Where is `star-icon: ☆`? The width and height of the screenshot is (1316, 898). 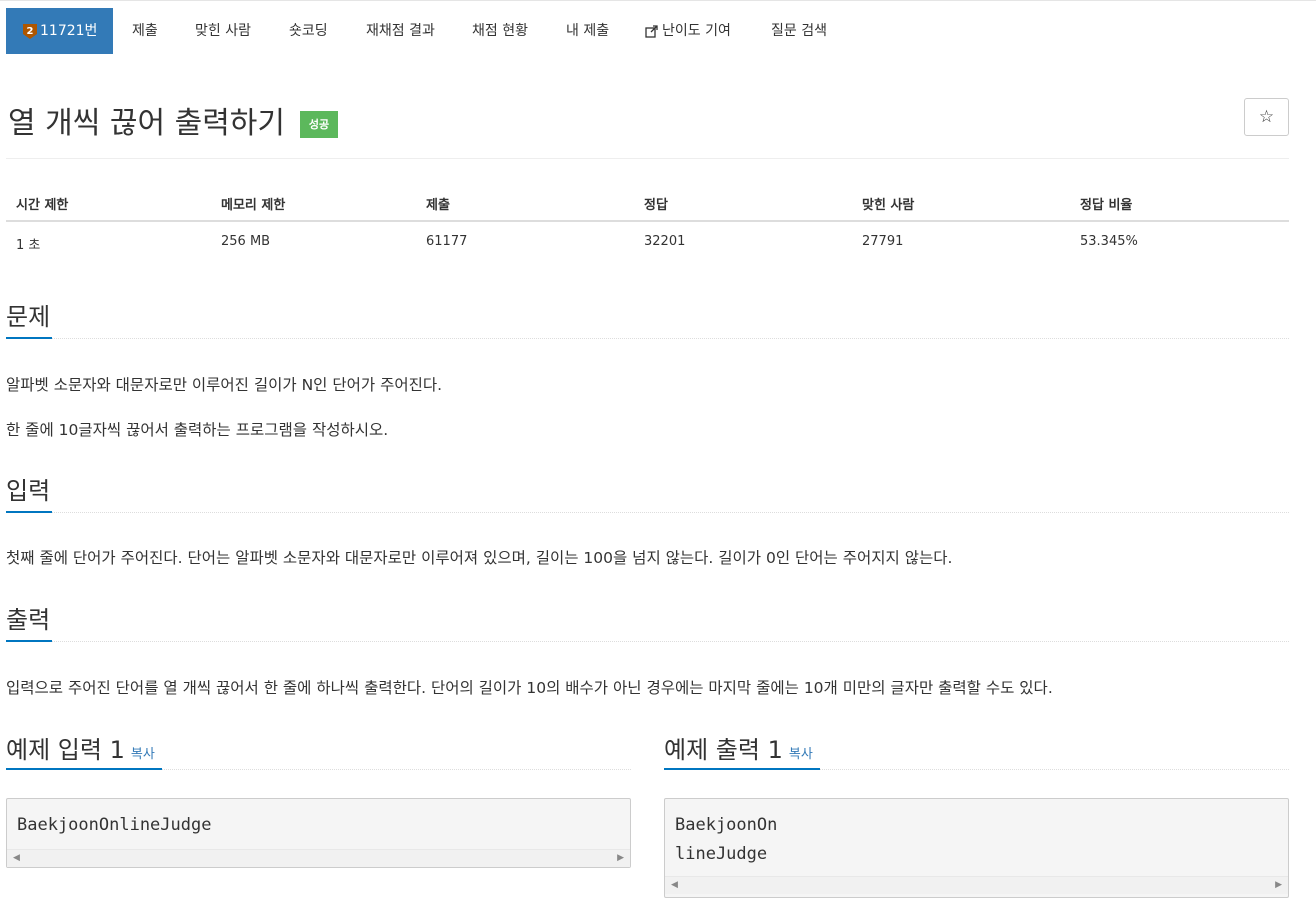 star-icon: ☆ is located at coordinates (1266, 117).